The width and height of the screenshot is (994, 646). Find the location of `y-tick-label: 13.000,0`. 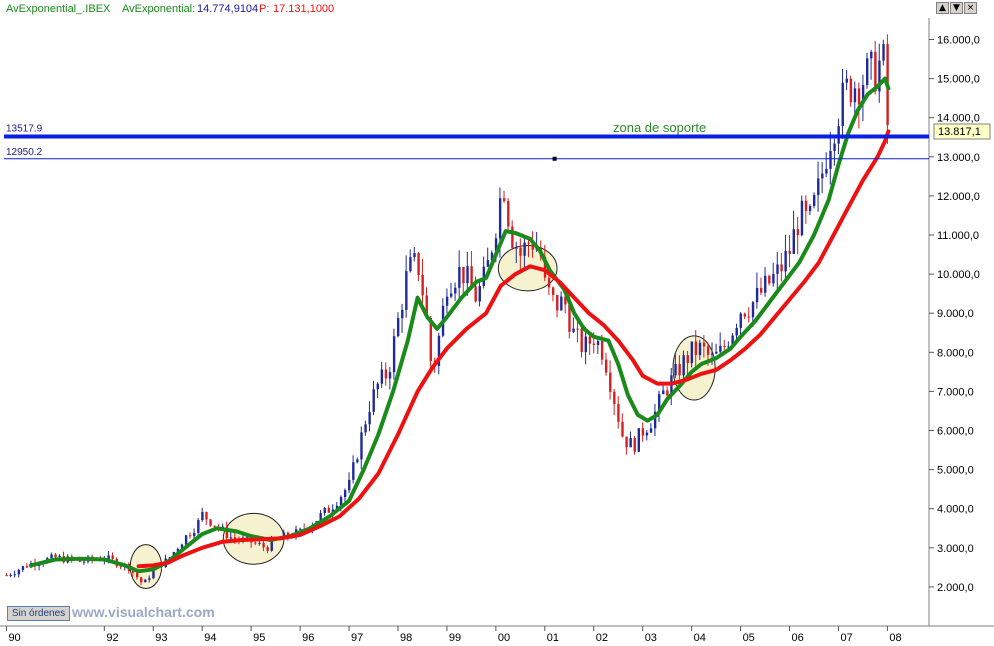

y-tick-label: 13.000,0 is located at coordinates (958, 158).